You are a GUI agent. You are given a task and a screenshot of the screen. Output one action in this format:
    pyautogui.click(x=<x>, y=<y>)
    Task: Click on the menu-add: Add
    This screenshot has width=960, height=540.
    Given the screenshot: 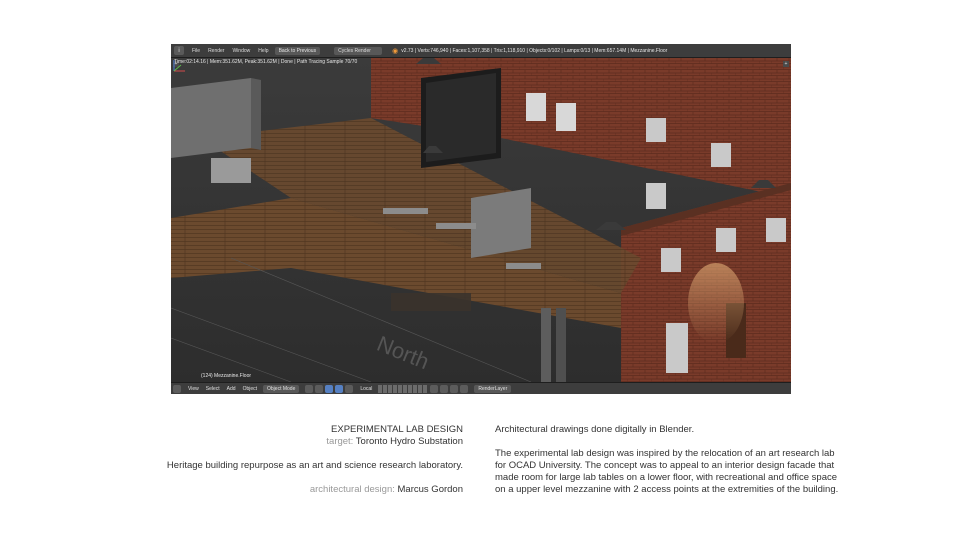 What is the action you would take?
    pyautogui.click(x=231, y=389)
    